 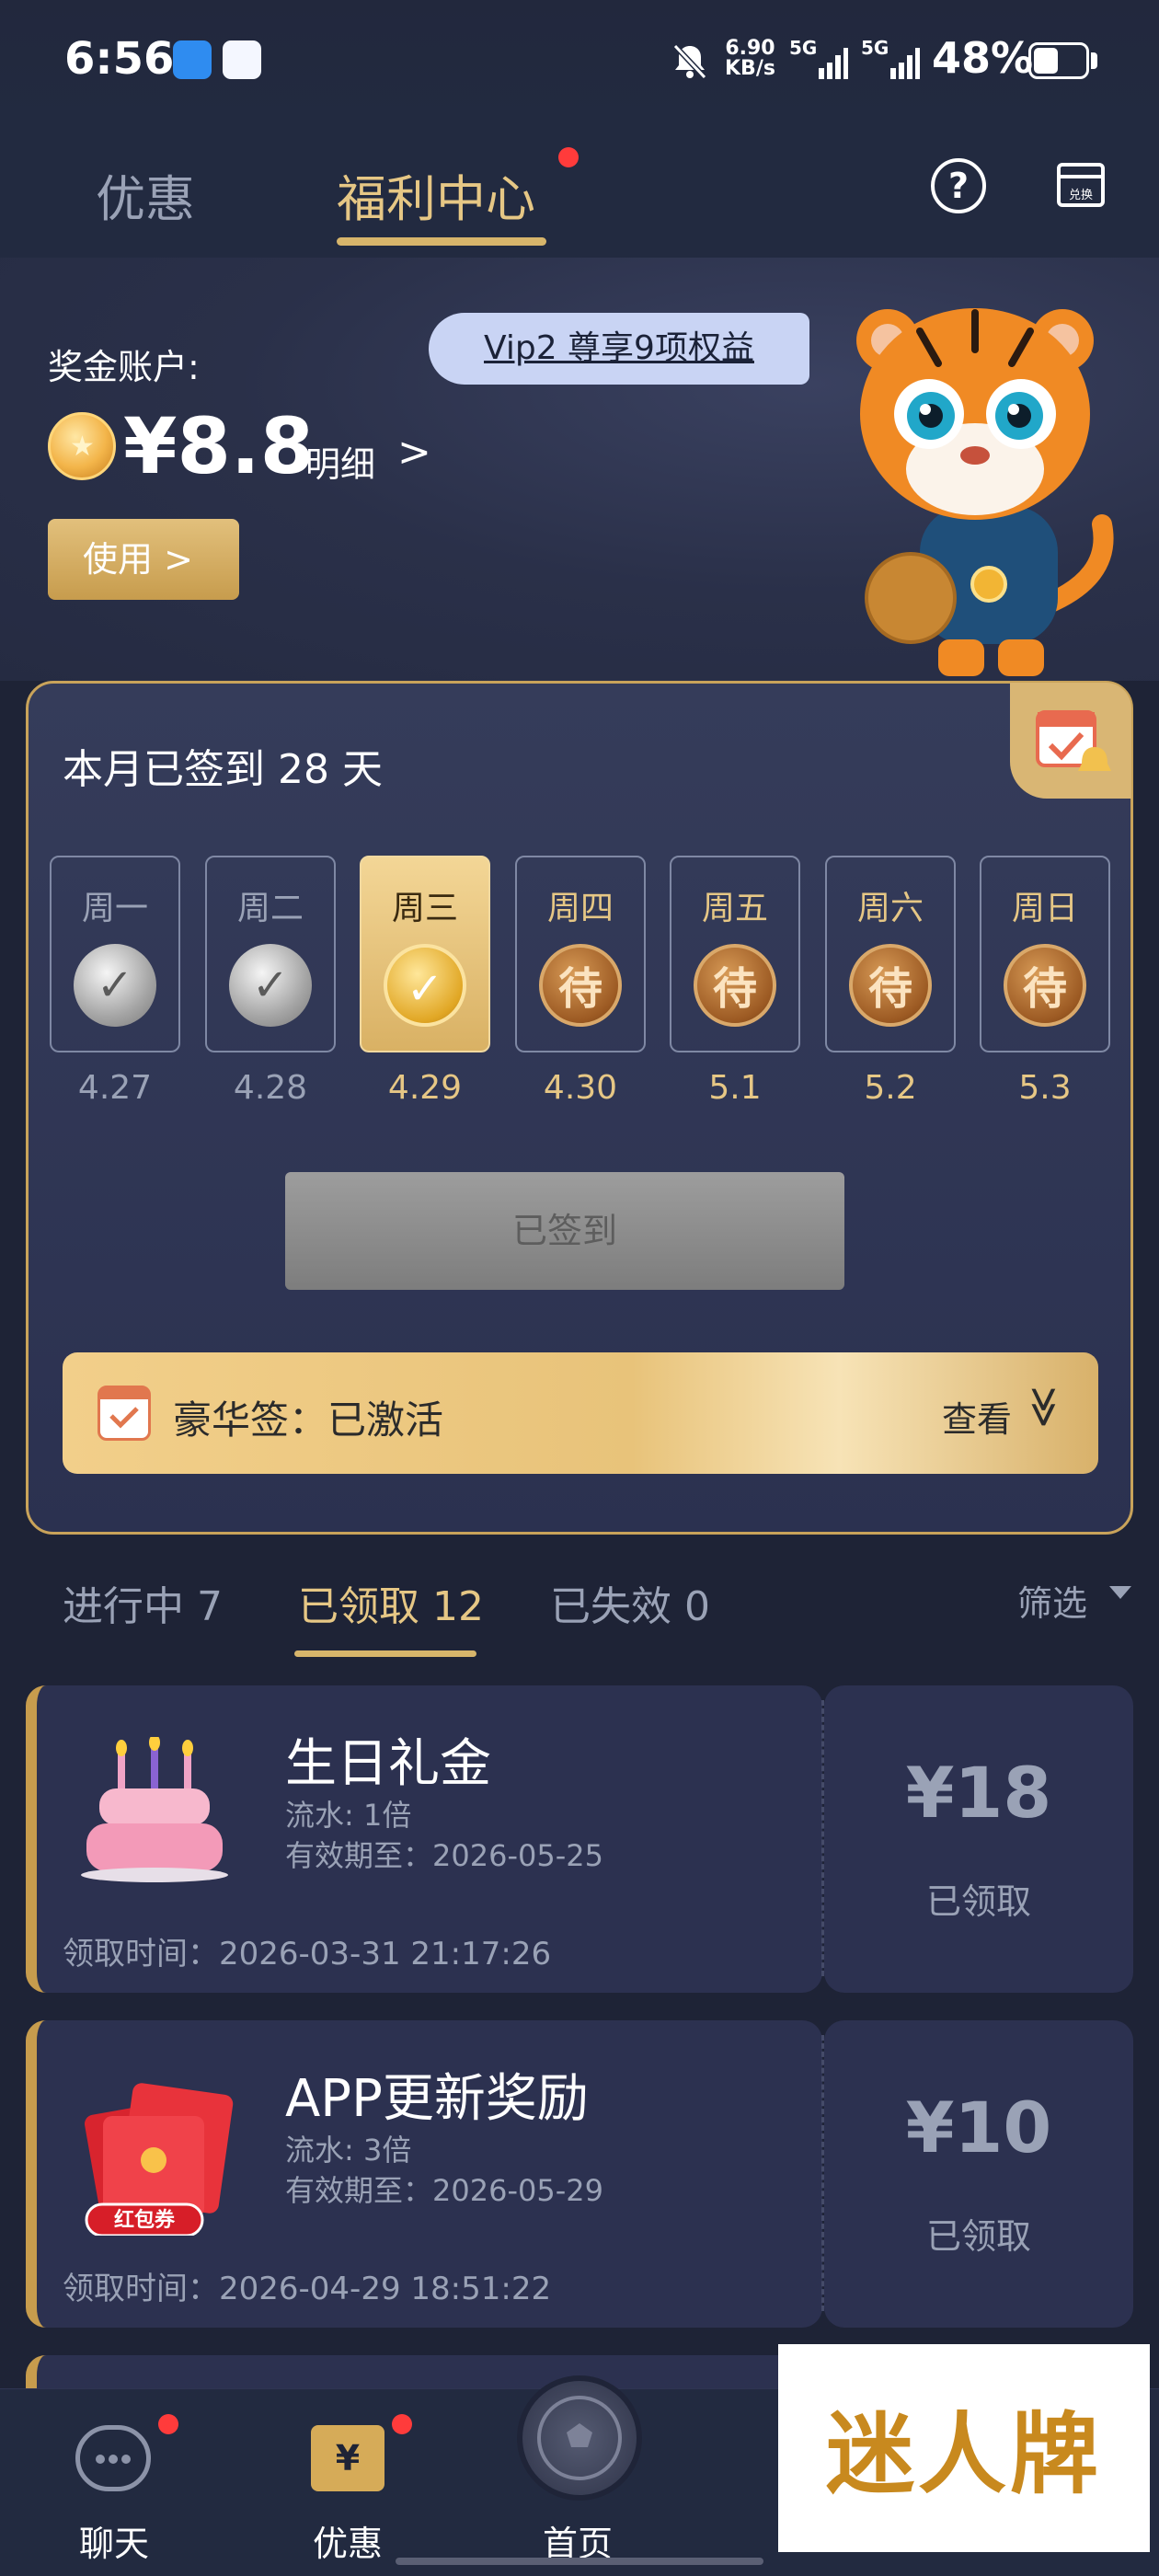 What do you see at coordinates (223, 769) in the screenshot?
I see `signin-title: 本月已签到 28 天` at bounding box center [223, 769].